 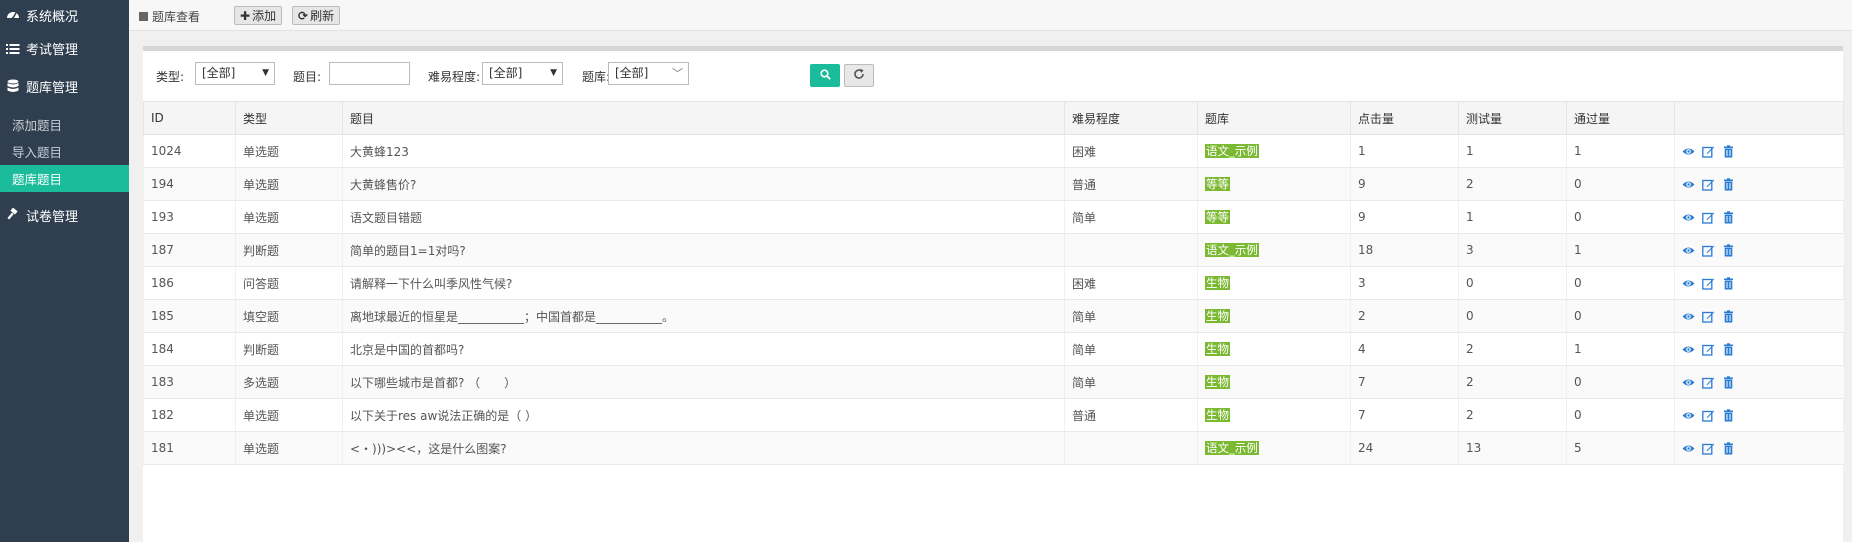 I want to click on title-filter-input, so click(x=369, y=73).